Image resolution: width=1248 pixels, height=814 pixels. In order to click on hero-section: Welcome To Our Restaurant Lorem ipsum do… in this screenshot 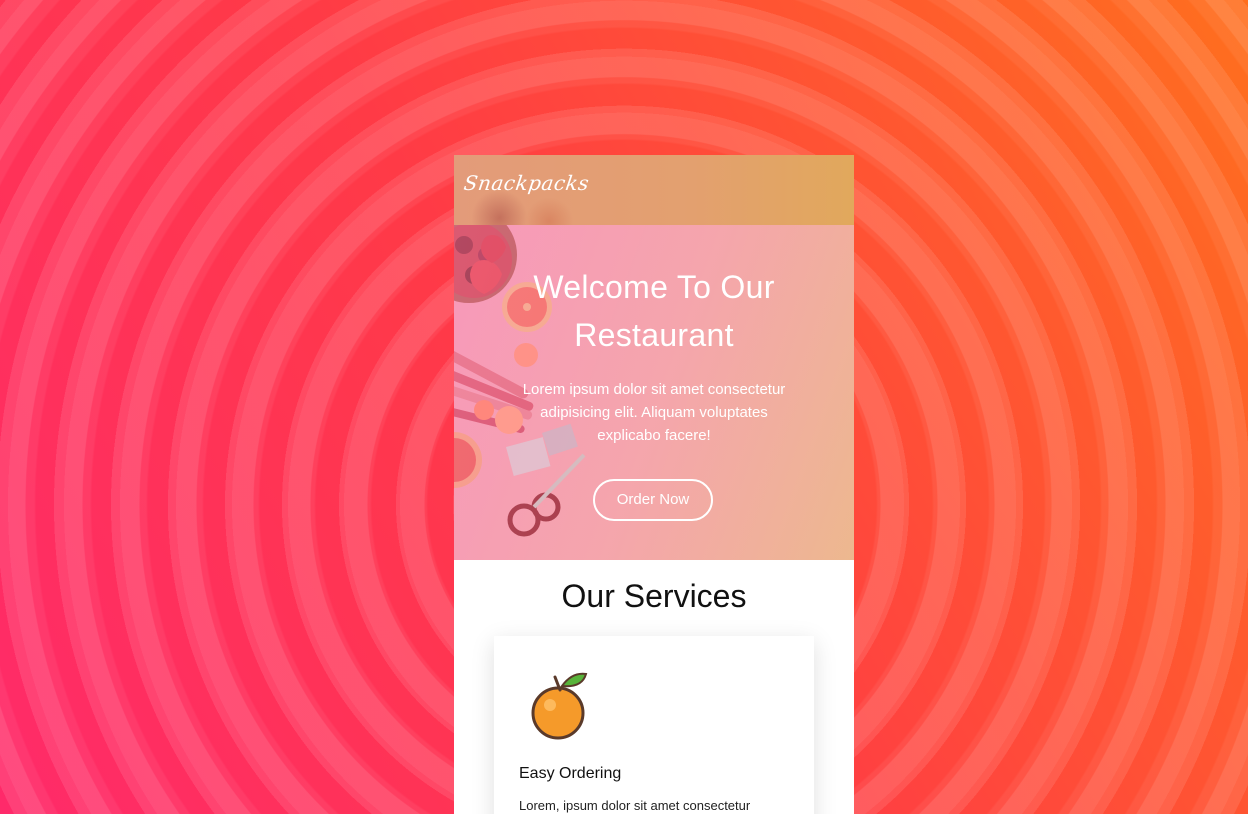, I will do `click(654, 392)`.